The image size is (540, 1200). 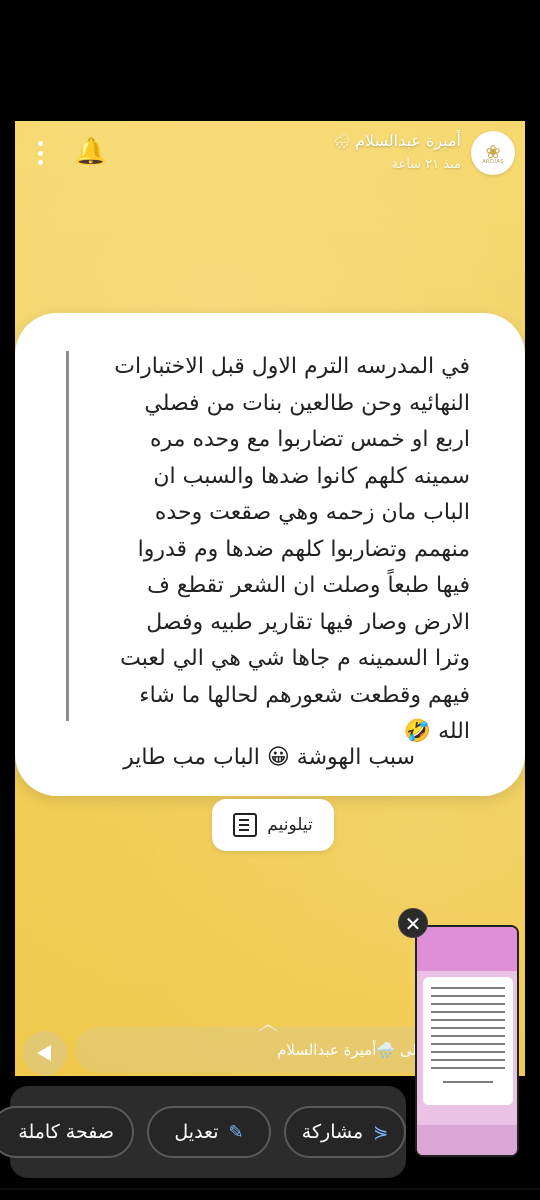 I want to click on source-label: تيلونيم, so click(x=290, y=825).